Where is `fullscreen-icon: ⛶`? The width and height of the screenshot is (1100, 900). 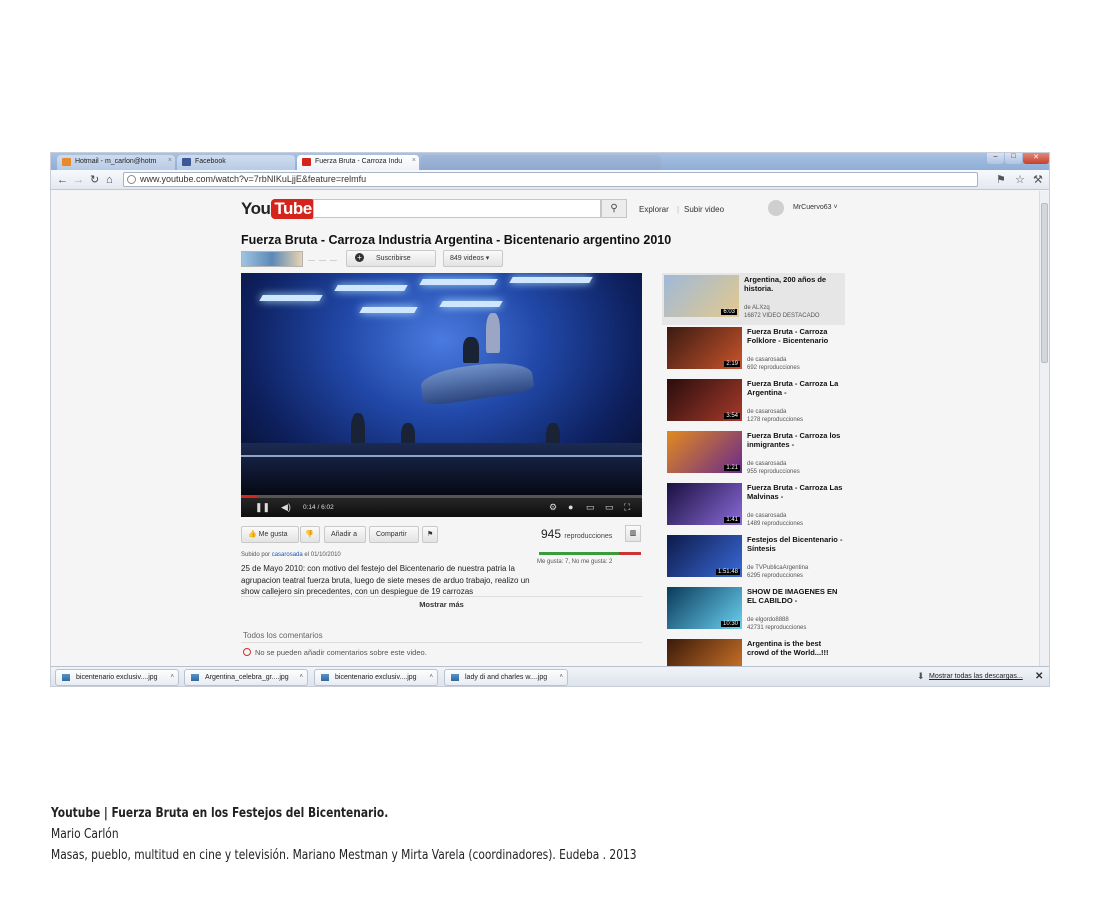
fullscreen-icon: ⛶ is located at coordinates (627, 507).